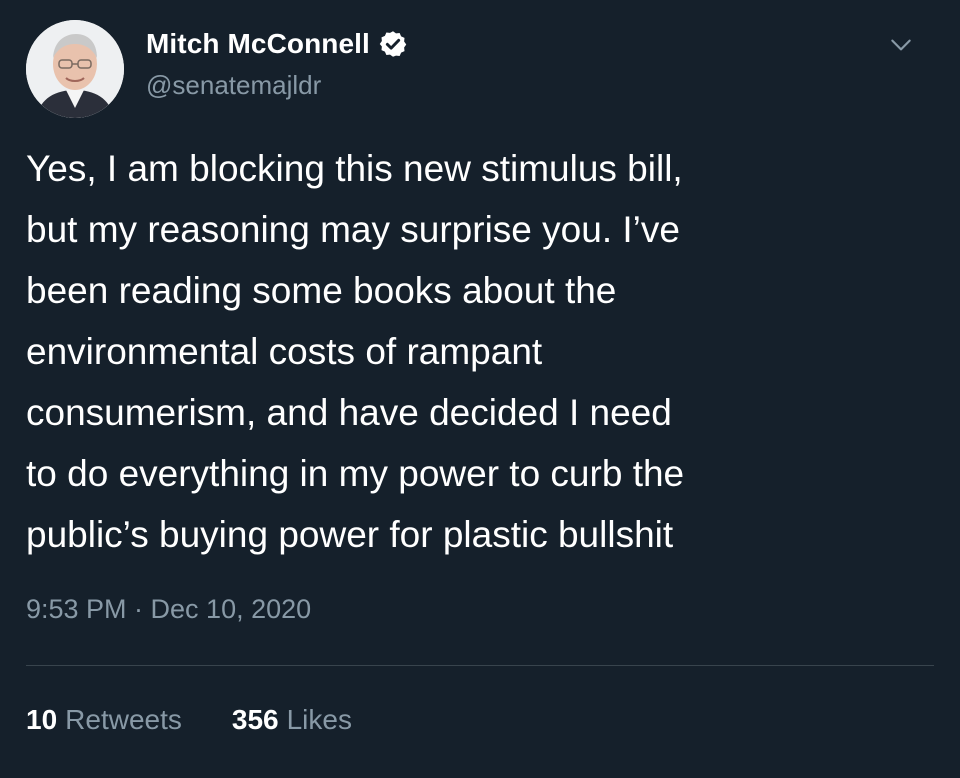  I want to click on likes-label: Likes, so click(319, 719).